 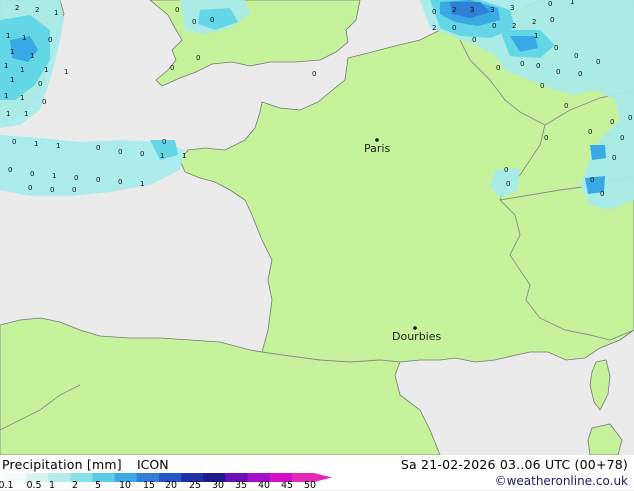 What do you see at coordinates (149, 485) in the screenshot?
I see `colorbar-tick-label: 15` at bounding box center [149, 485].